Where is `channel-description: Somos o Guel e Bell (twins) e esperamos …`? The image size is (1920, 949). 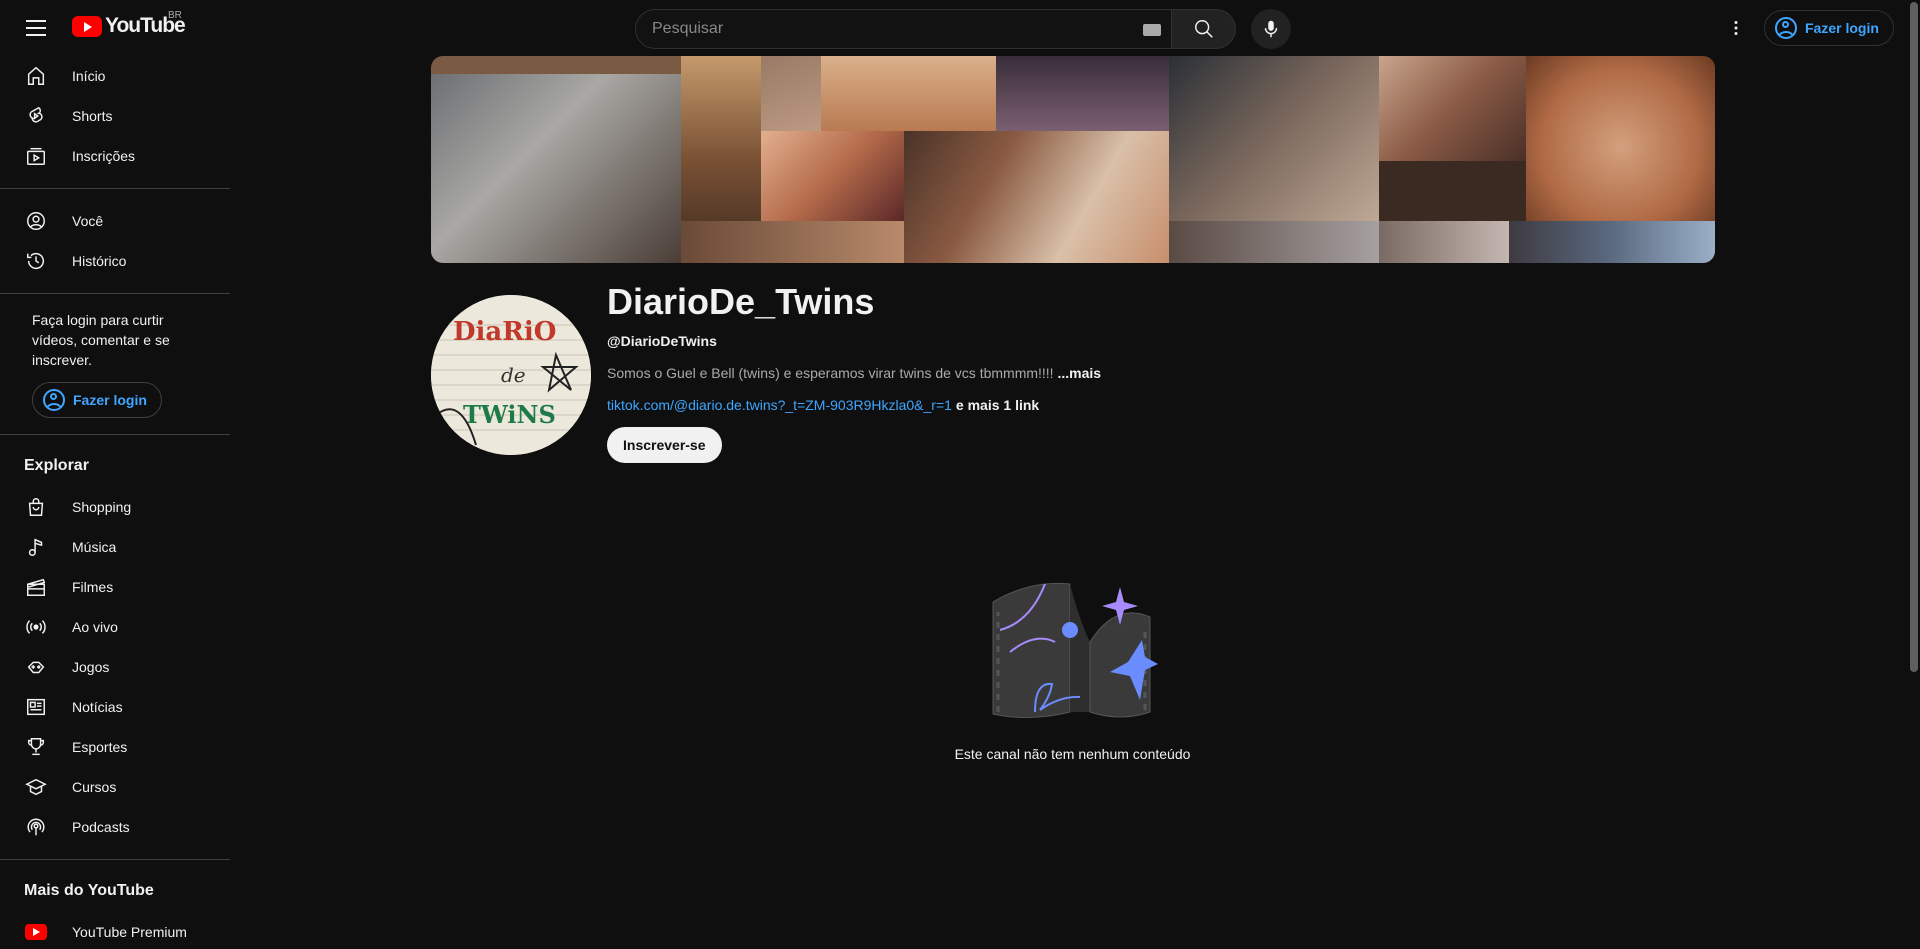 channel-description: Somos o Guel e Bell (twins) e esperamos … is located at coordinates (854, 373).